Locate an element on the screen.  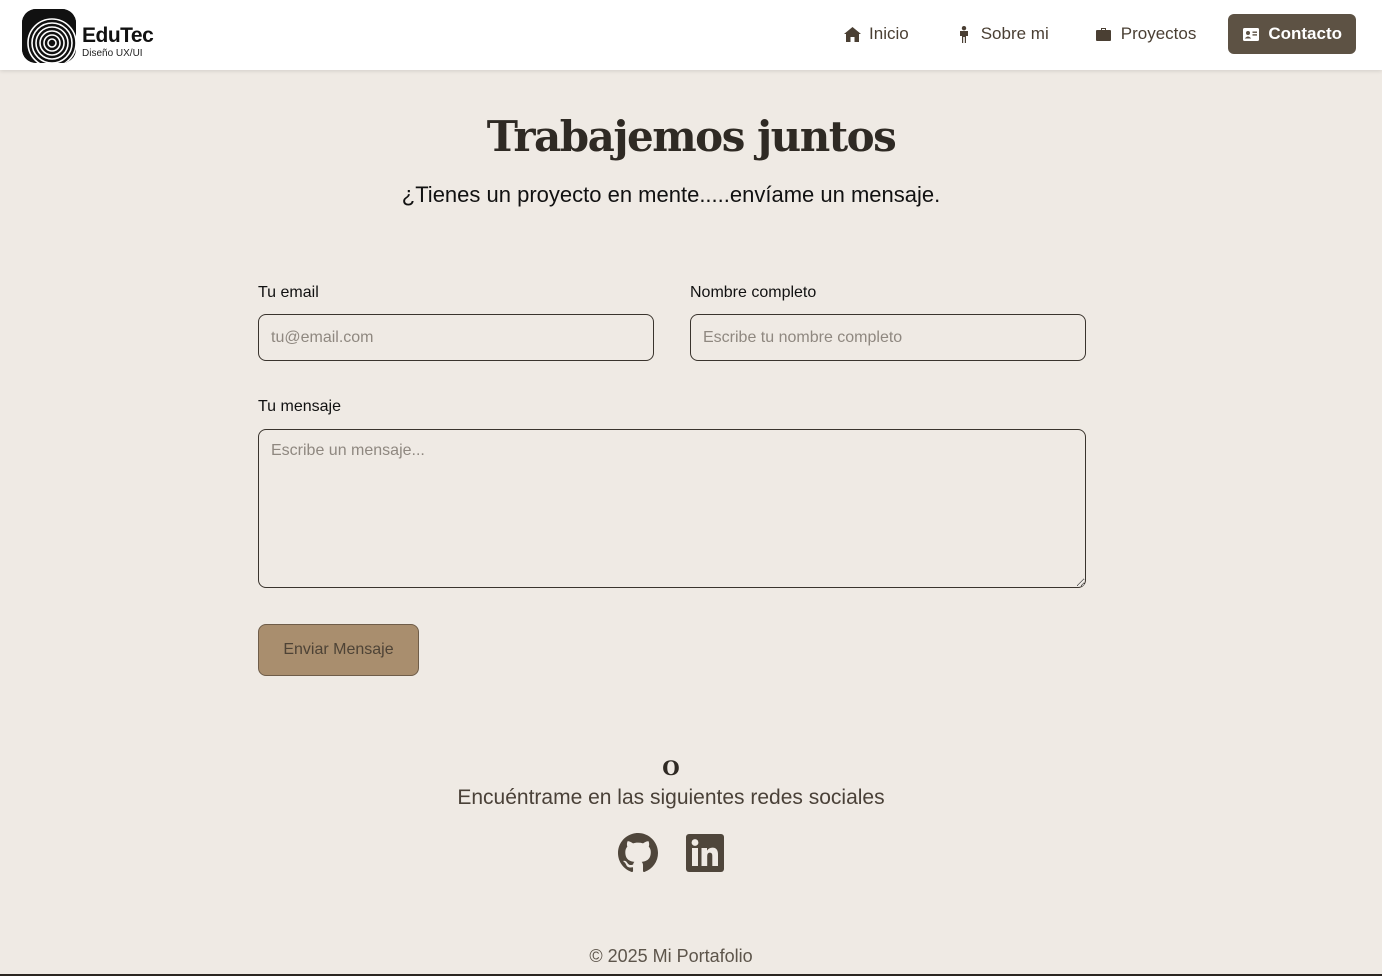
brand-logo: EduTec Diseño UX/UI is located at coordinates (88, 36).